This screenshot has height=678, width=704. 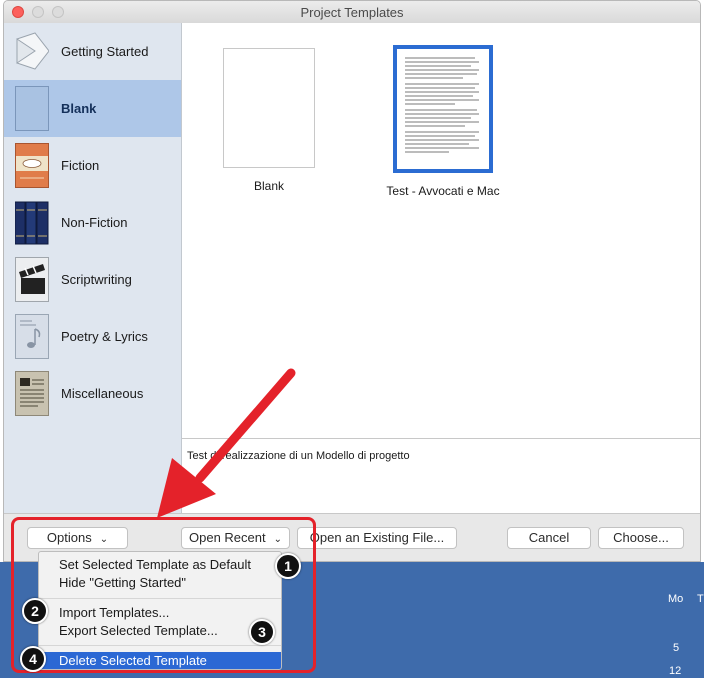 What do you see at coordinates (35, 611) in the screenshot?
I see `step-badge-2: 2` at bounding box center [35, 611].